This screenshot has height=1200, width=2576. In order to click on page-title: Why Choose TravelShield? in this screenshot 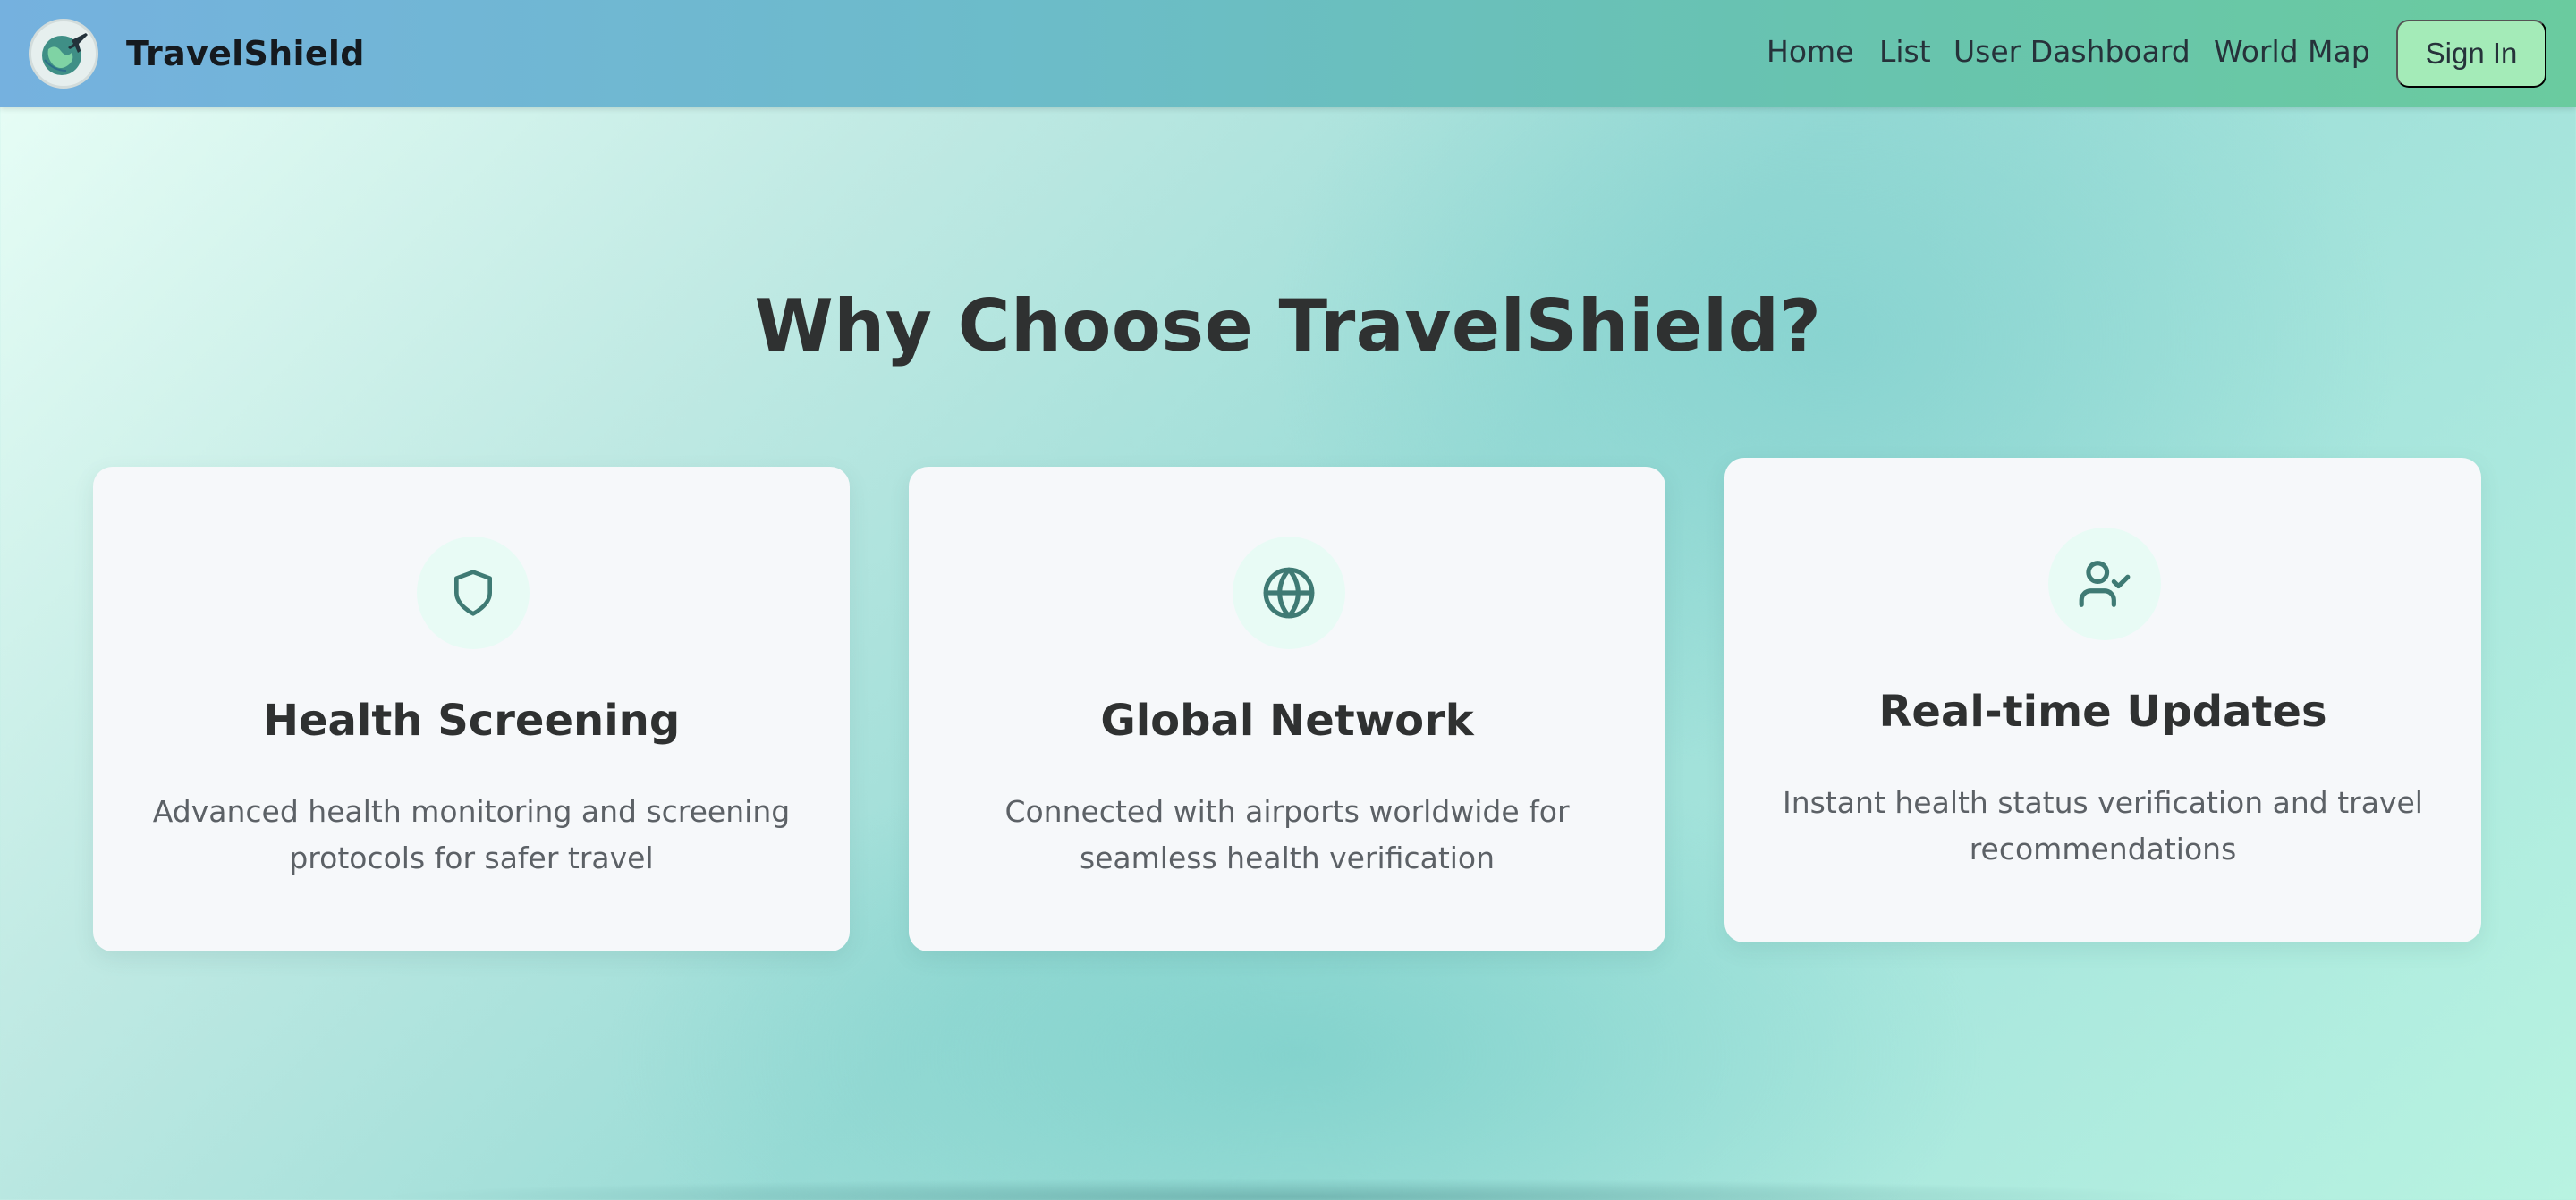, I will do `click(1288, 326)`.